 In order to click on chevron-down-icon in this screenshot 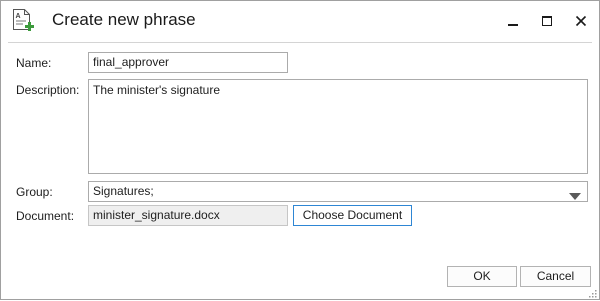, I will do `click(575, 194)`.